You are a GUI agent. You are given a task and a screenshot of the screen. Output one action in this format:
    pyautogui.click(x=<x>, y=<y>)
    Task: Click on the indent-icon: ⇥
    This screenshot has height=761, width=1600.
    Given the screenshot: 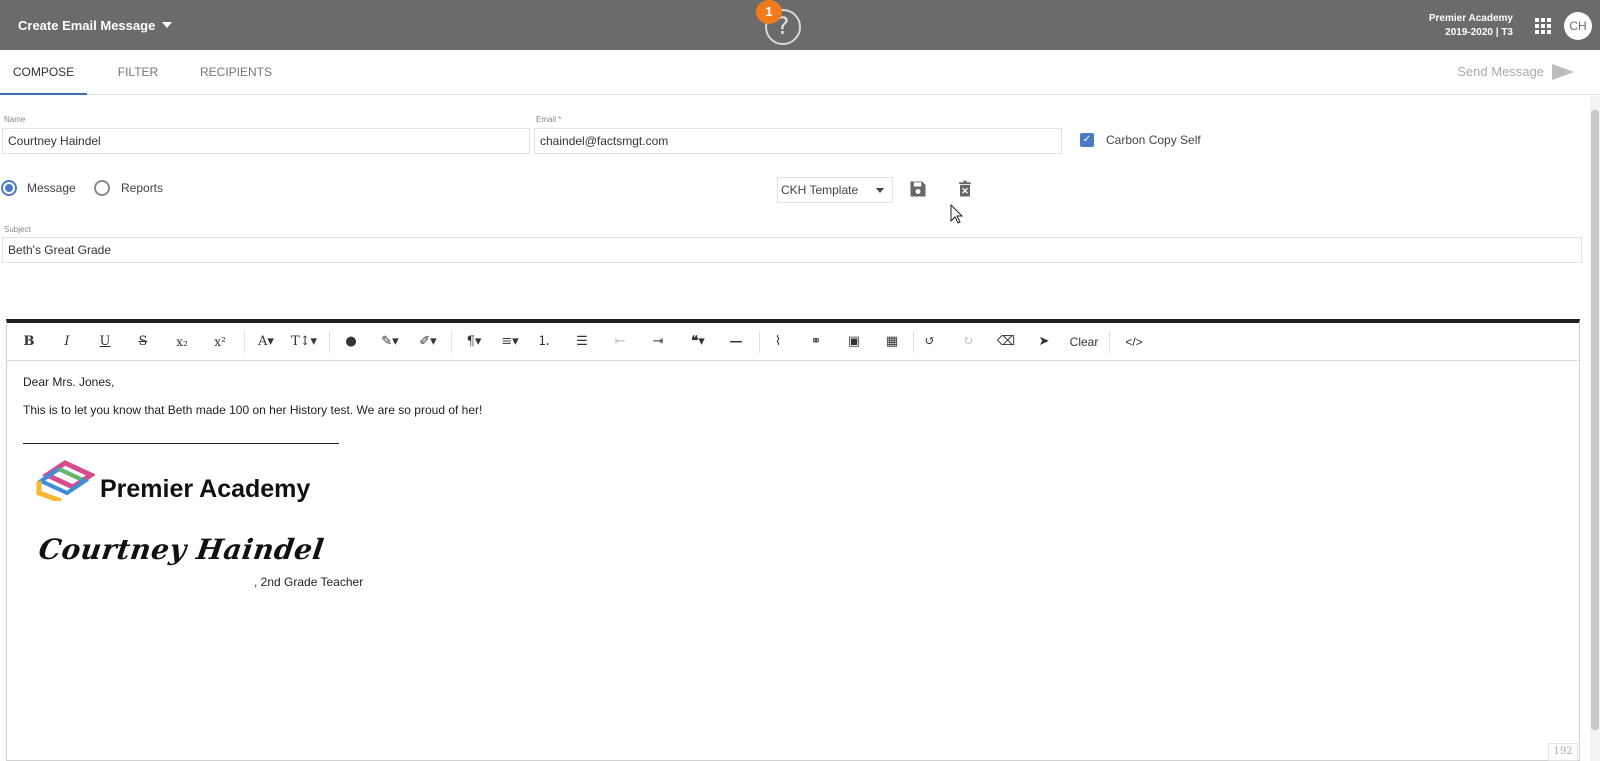 What is the action you would take?
    pyautogui.click(x=658, y=342)
    